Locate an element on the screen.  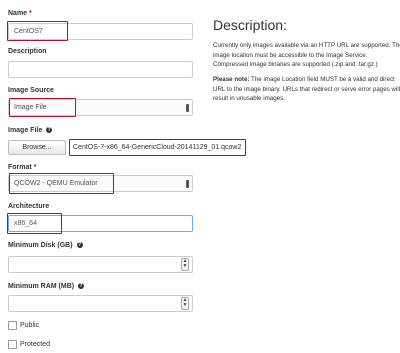
name-label-text: Name is located at coordinates (18, 13).